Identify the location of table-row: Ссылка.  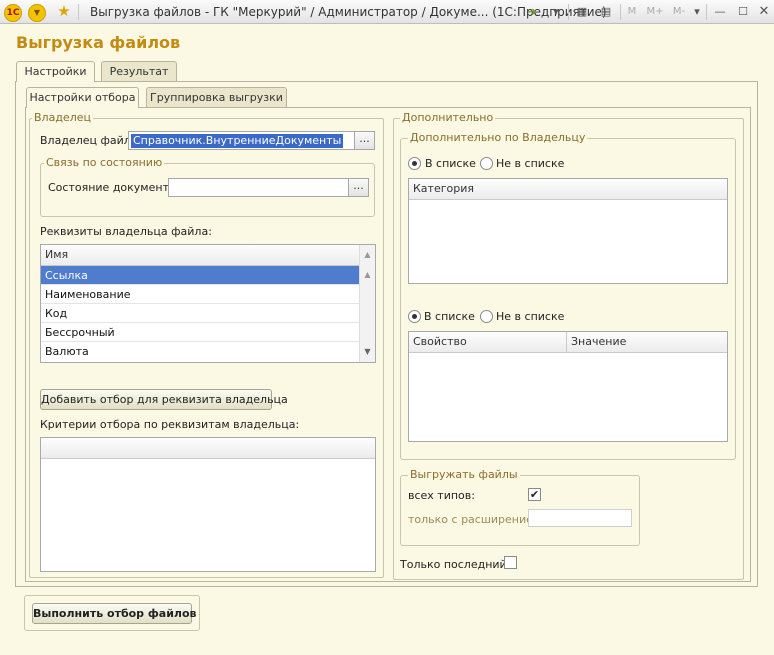
(200, 275).